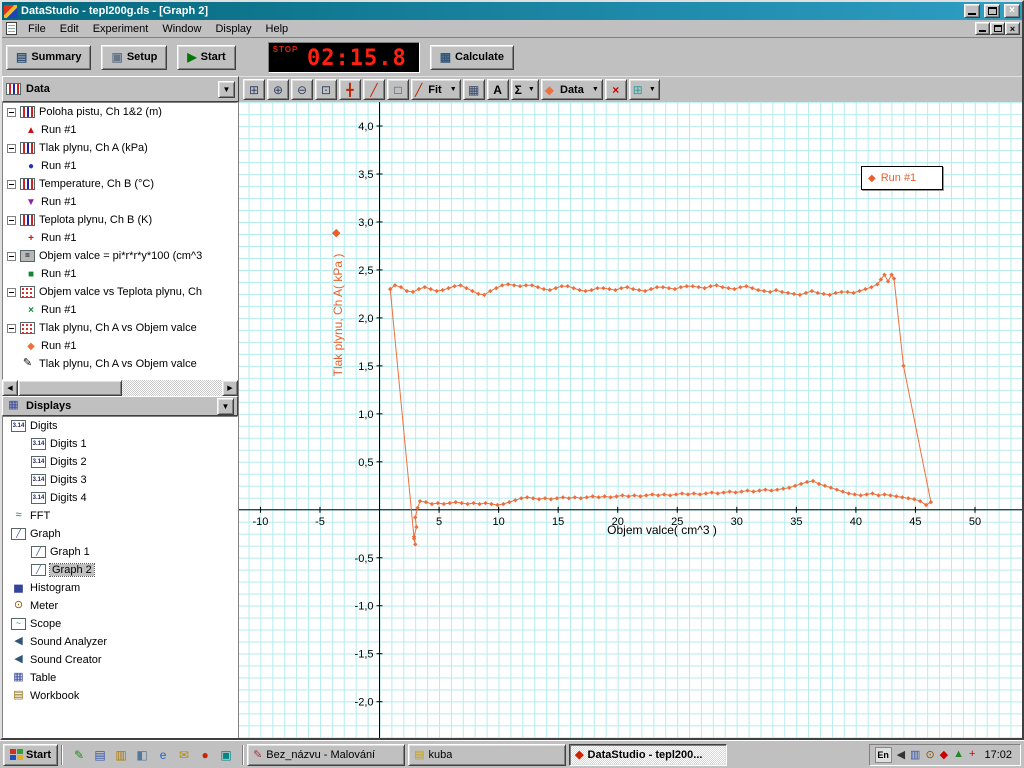 This screenshot has height=768, width=1024. I want to click on run-item-tlak-plynu-ch-a-kpa: ● Run #1, so click(120, 166).